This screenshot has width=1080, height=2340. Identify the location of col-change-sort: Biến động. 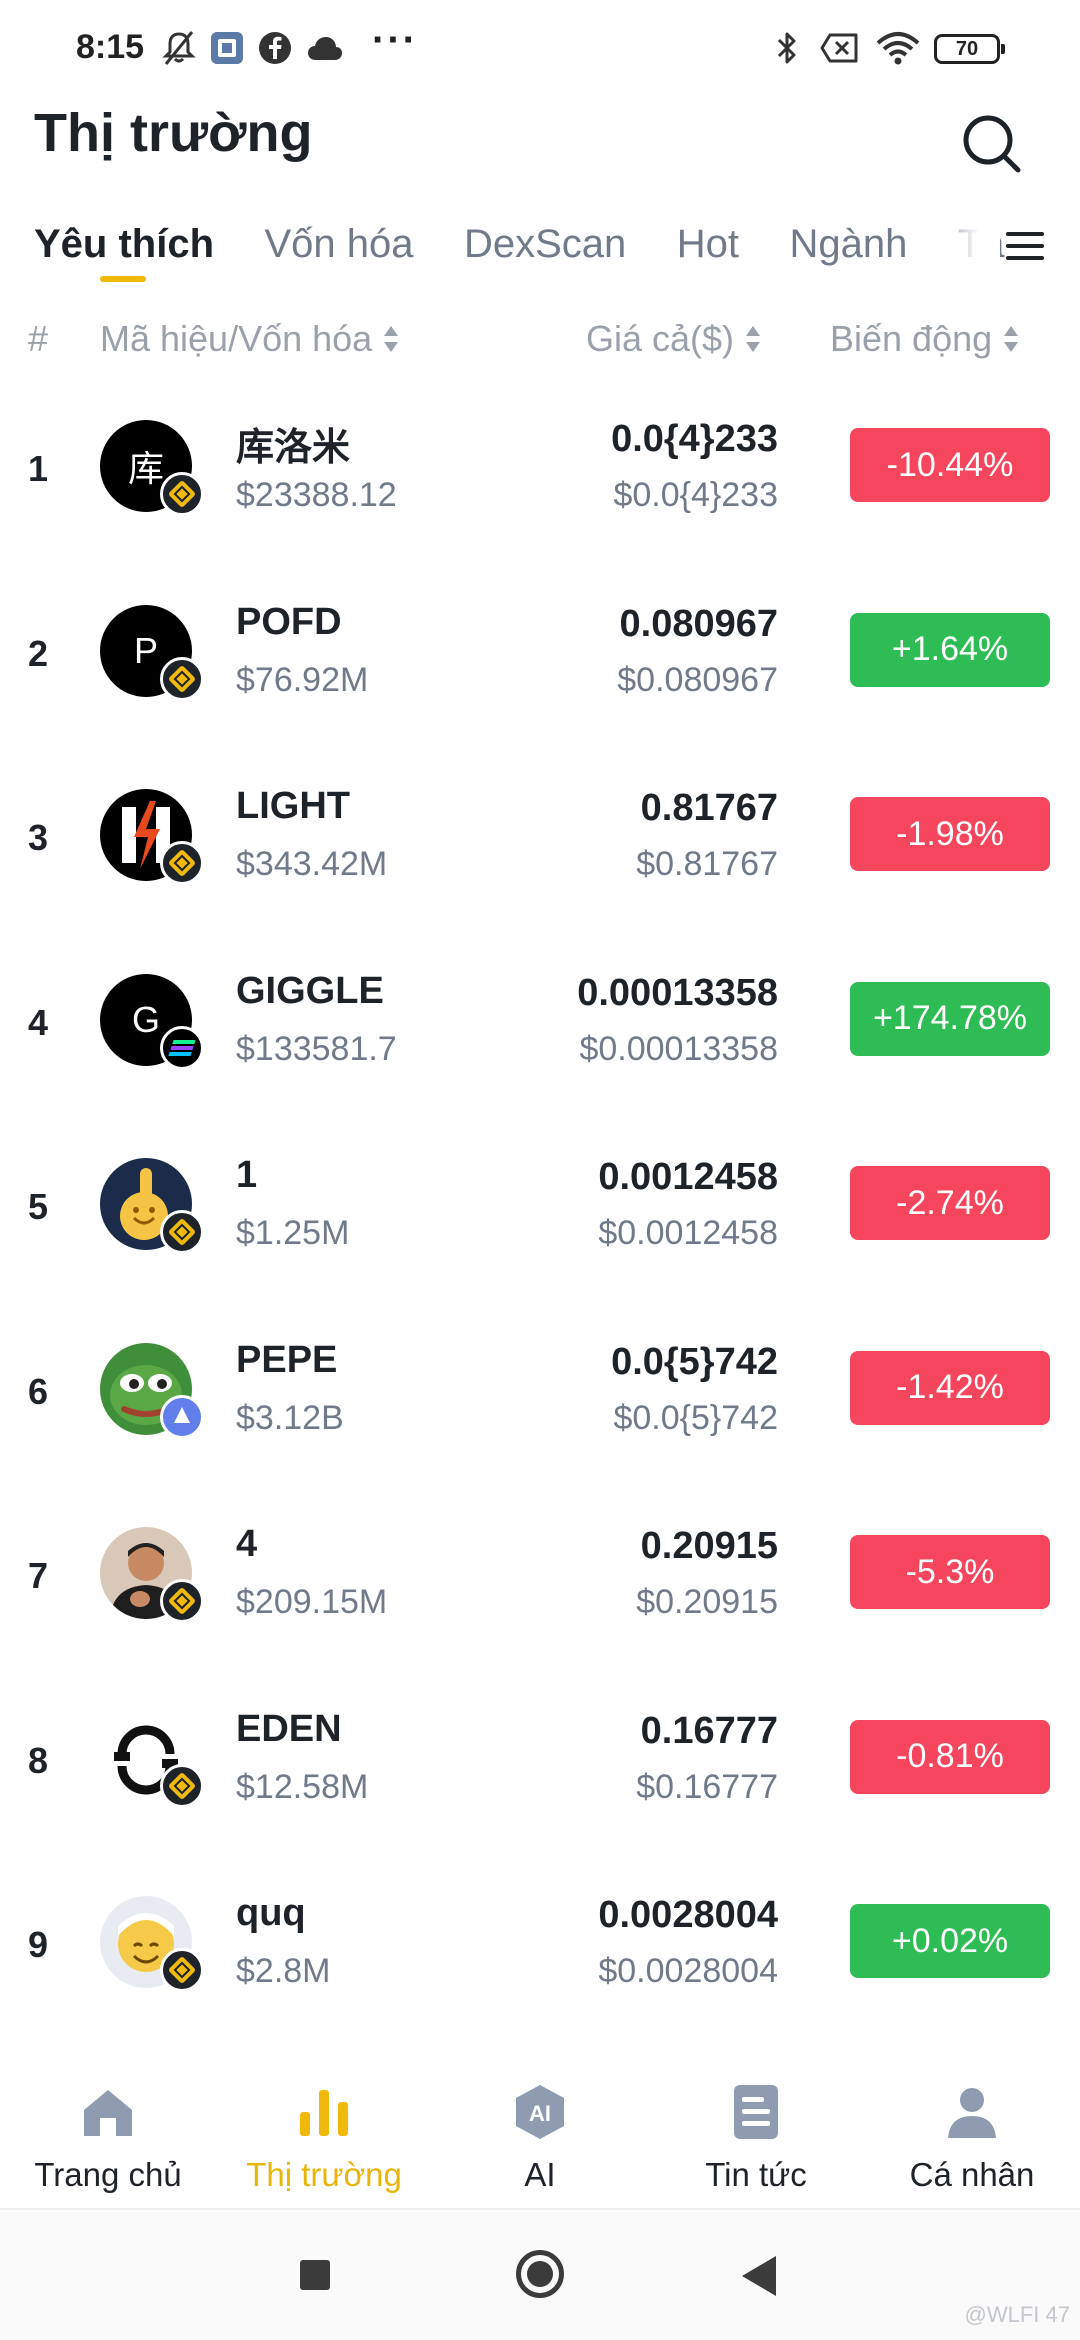
(924, 339).